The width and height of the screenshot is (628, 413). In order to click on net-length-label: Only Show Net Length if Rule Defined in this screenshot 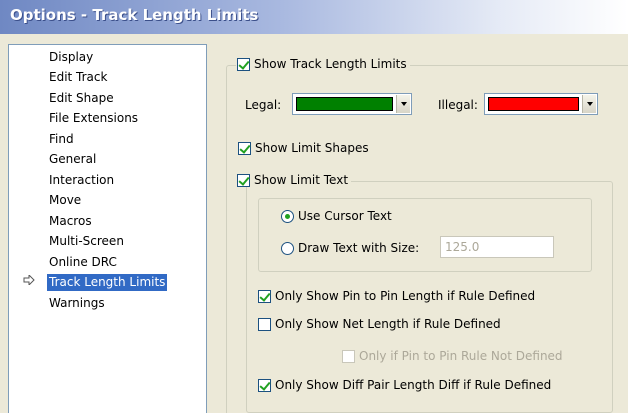, I will do `click(388, 324)`.